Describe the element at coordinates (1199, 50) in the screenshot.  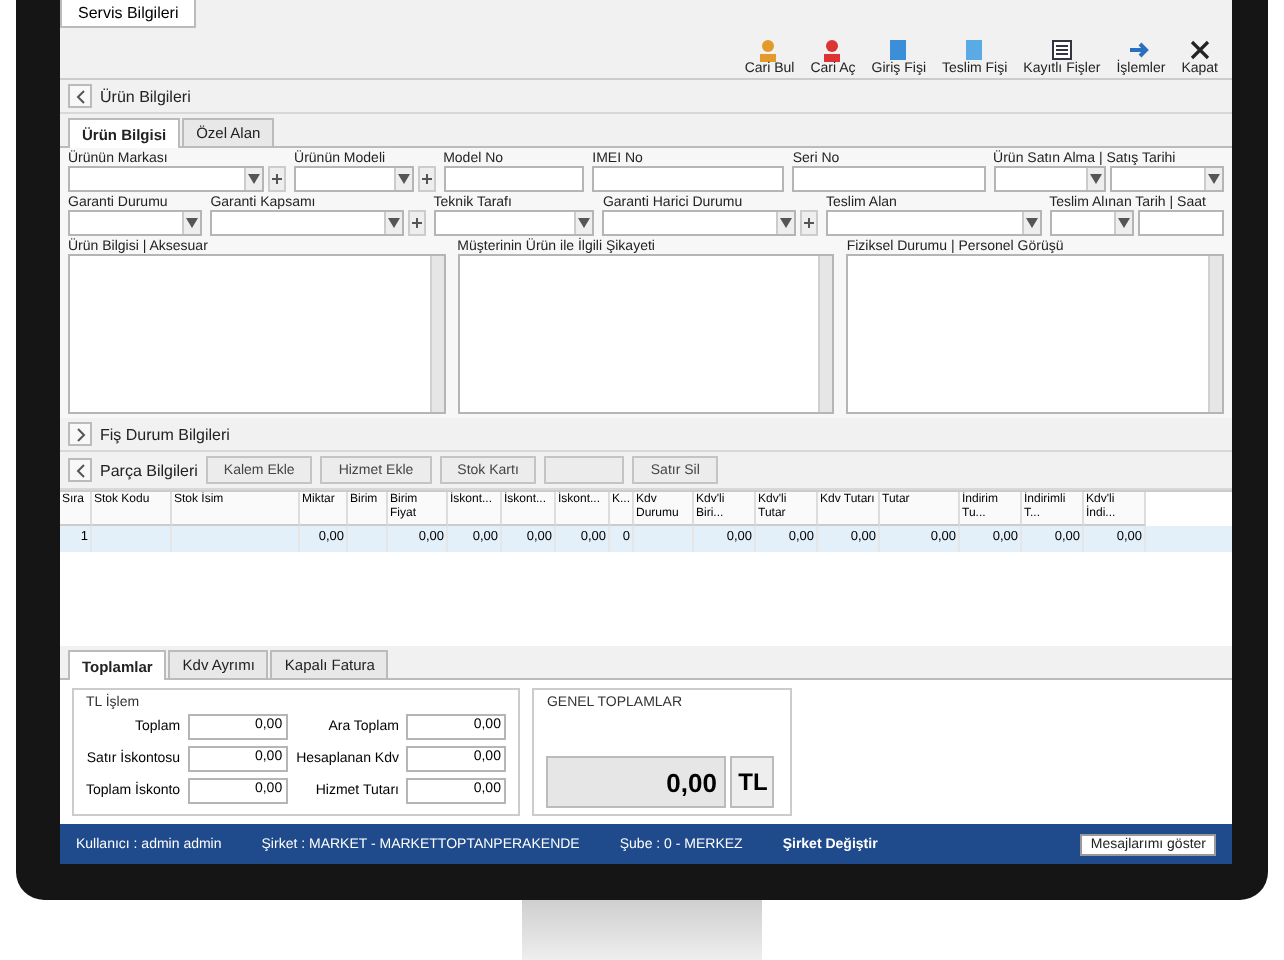
I see `close-icon` at that location.